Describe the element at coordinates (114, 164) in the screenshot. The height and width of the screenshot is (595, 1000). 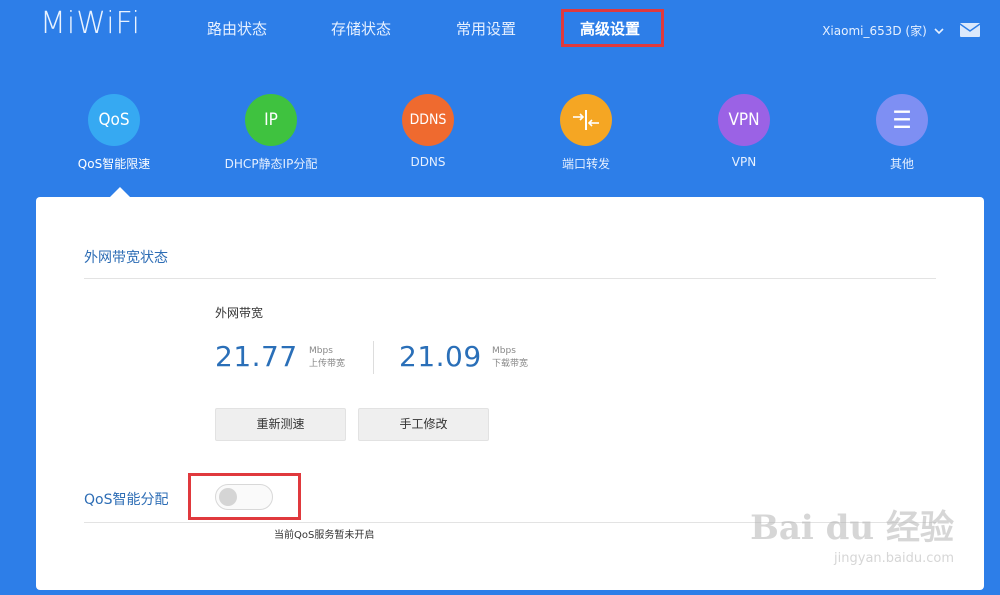
I see `feature-qos-label: QoS智能限速` at that location.